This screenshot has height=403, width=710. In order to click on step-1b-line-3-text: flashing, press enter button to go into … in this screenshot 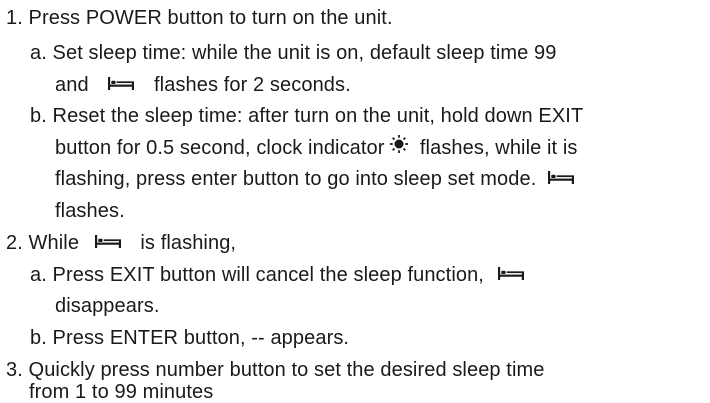, I will do `click(296, 179)`.